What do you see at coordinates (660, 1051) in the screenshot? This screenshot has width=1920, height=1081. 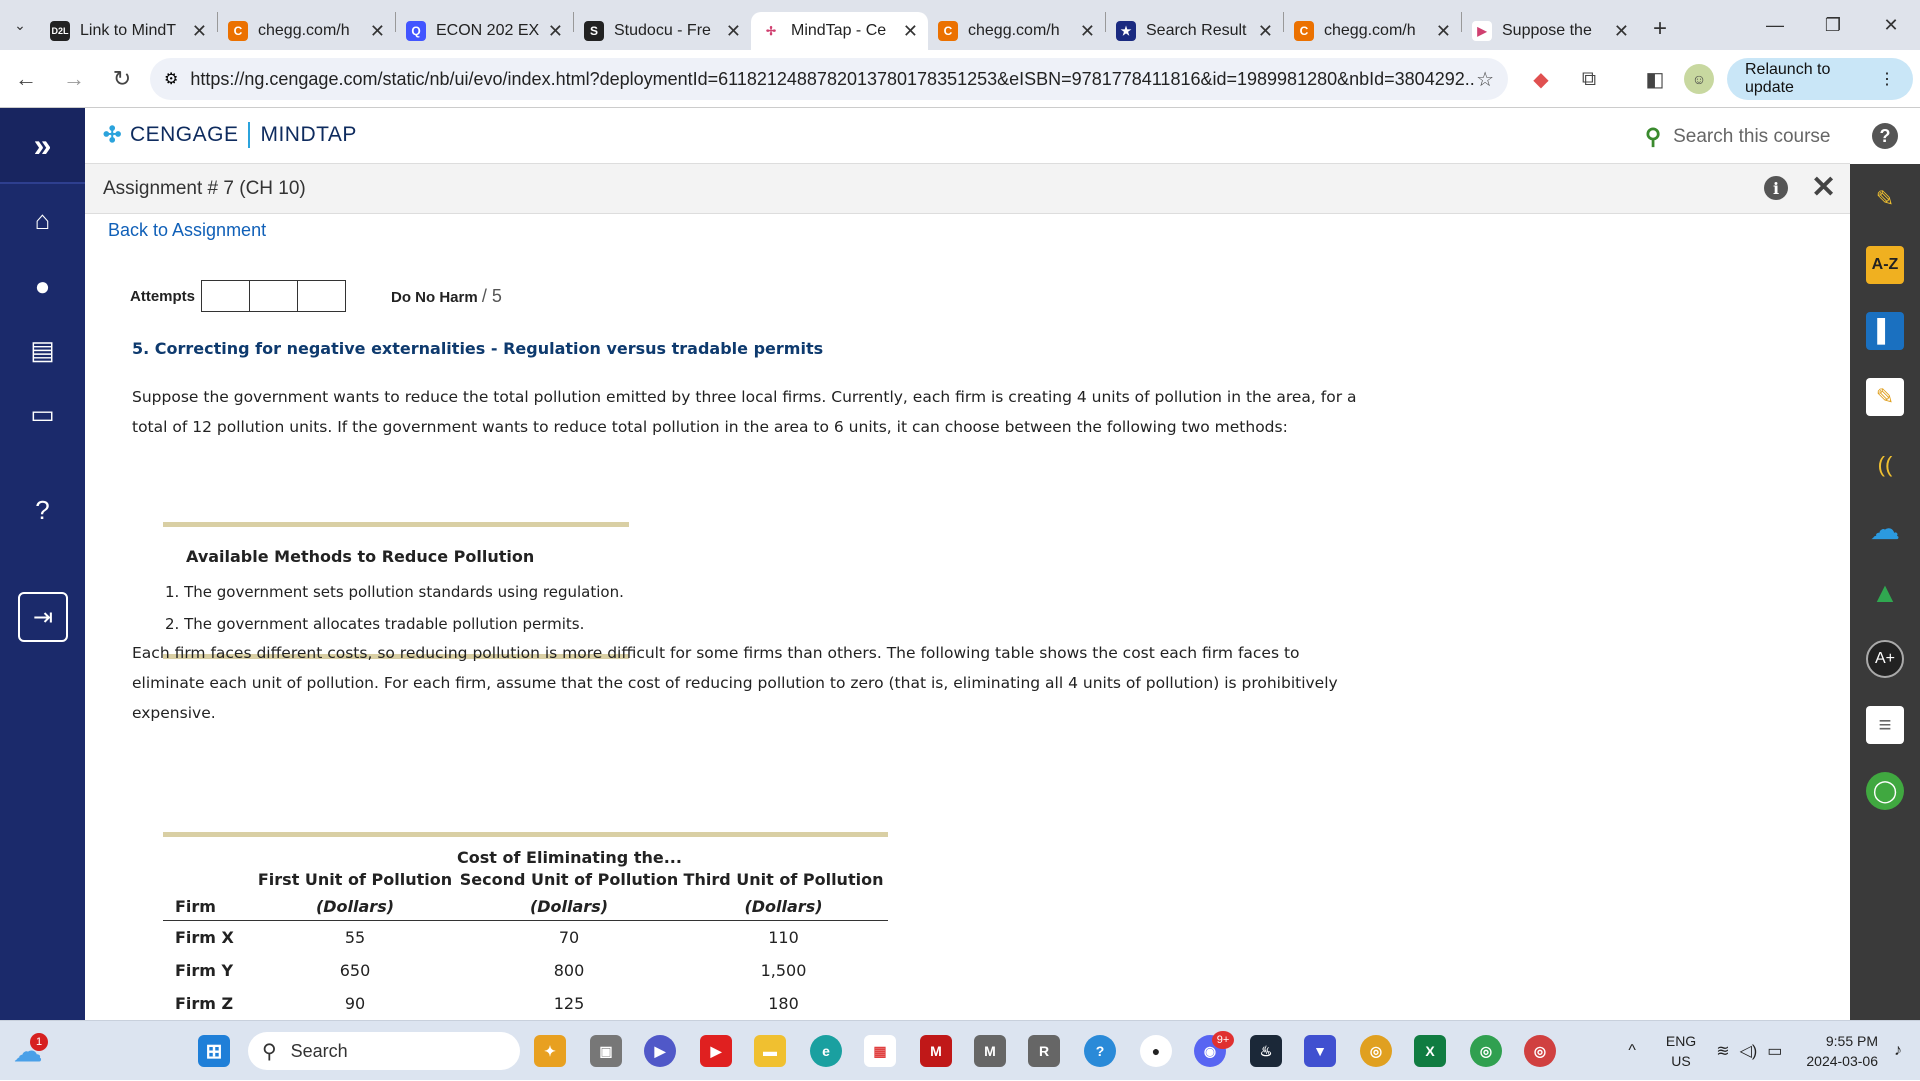 I see `teams-icon: ▶` at bounding box center [660, 1051].